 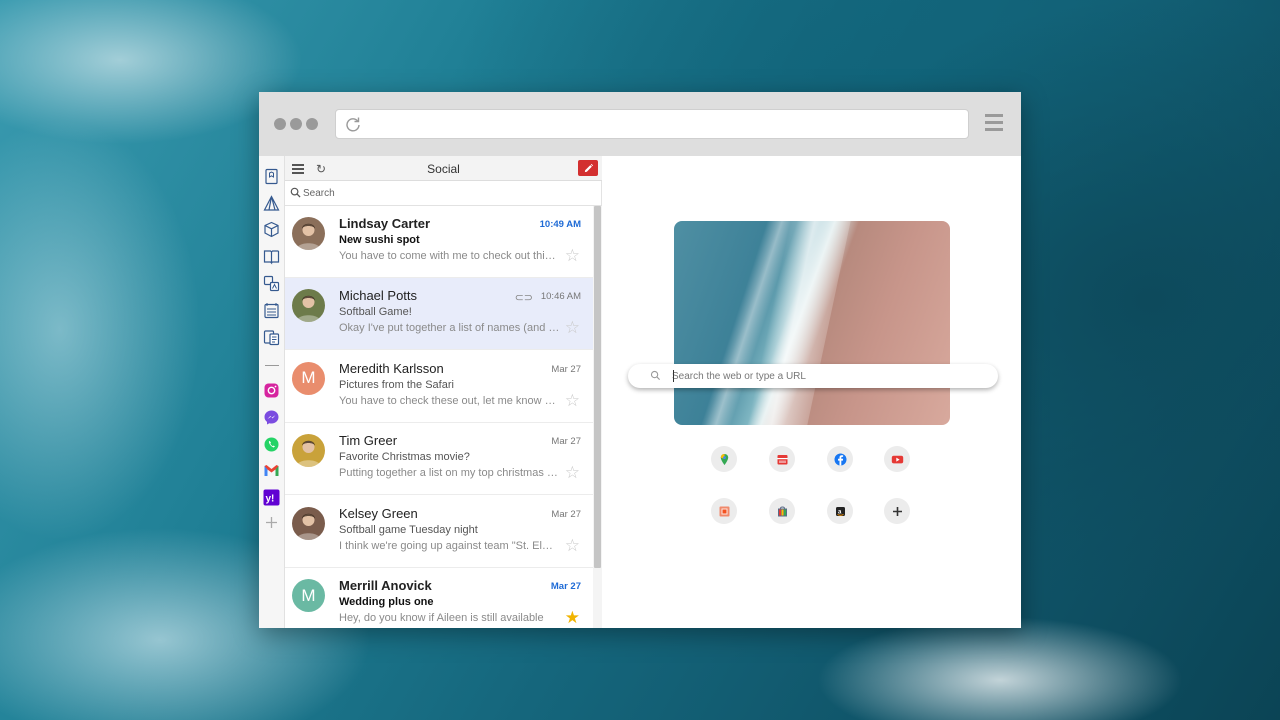 I want to click on facebook-icon, so click(x=840, y=459).